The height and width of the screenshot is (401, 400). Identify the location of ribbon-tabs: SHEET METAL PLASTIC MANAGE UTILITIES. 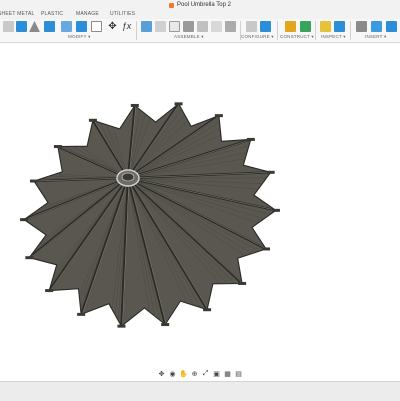
(200, 14).